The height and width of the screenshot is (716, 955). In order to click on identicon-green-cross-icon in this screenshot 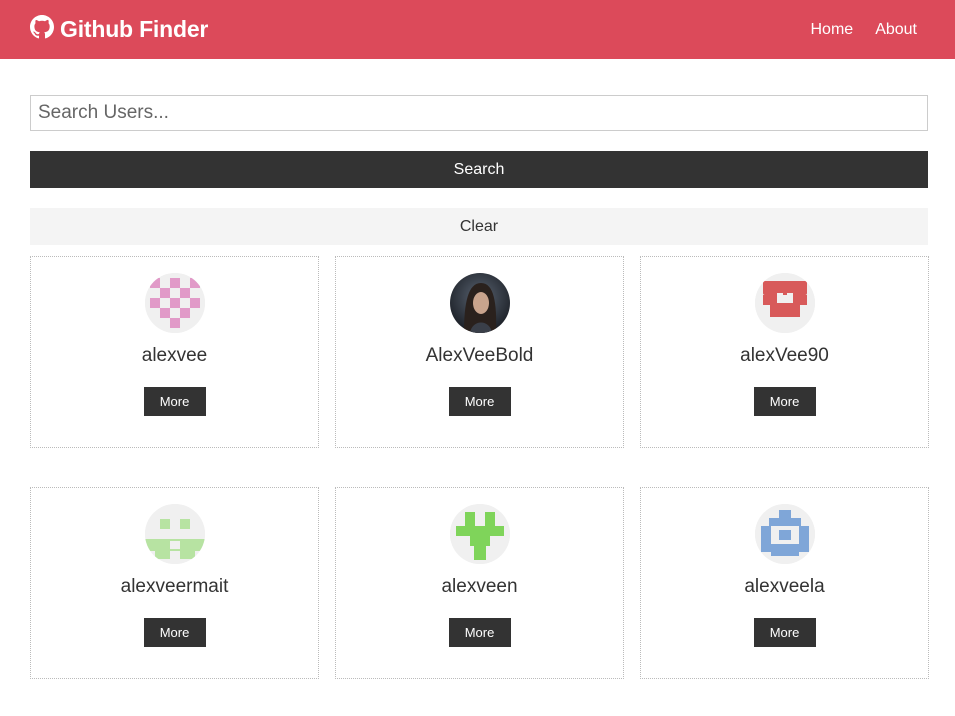, I will do `click(479, 534)`.